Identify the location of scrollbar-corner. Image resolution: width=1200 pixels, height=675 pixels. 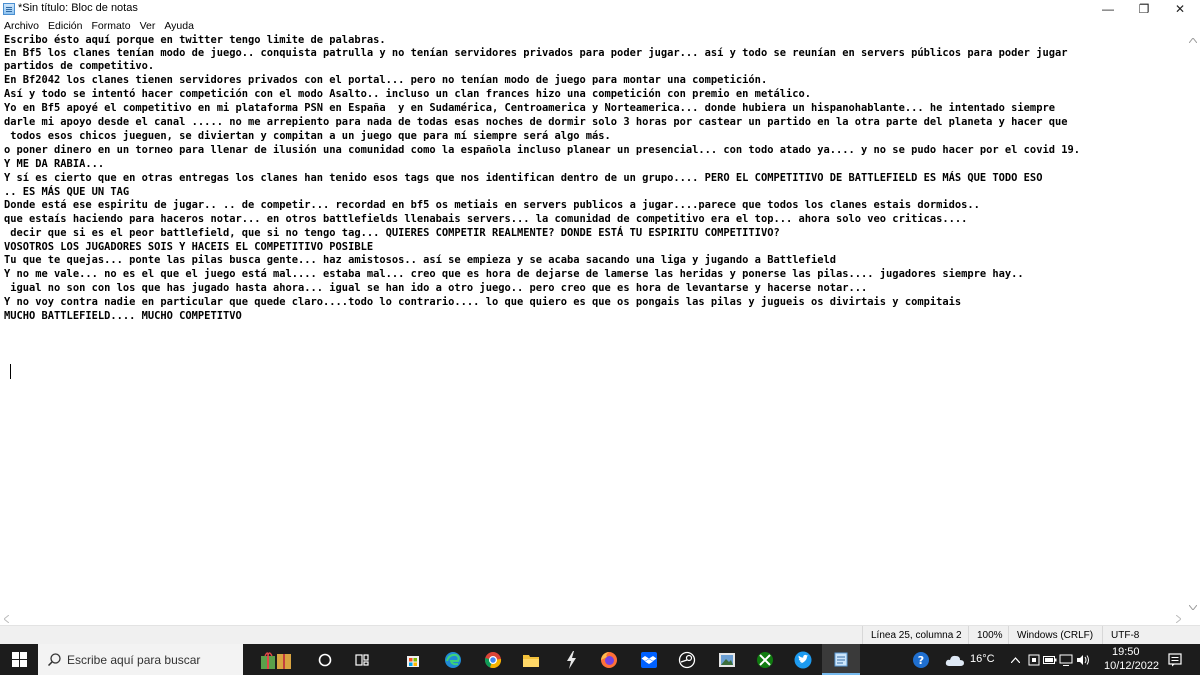
(1193, 619).